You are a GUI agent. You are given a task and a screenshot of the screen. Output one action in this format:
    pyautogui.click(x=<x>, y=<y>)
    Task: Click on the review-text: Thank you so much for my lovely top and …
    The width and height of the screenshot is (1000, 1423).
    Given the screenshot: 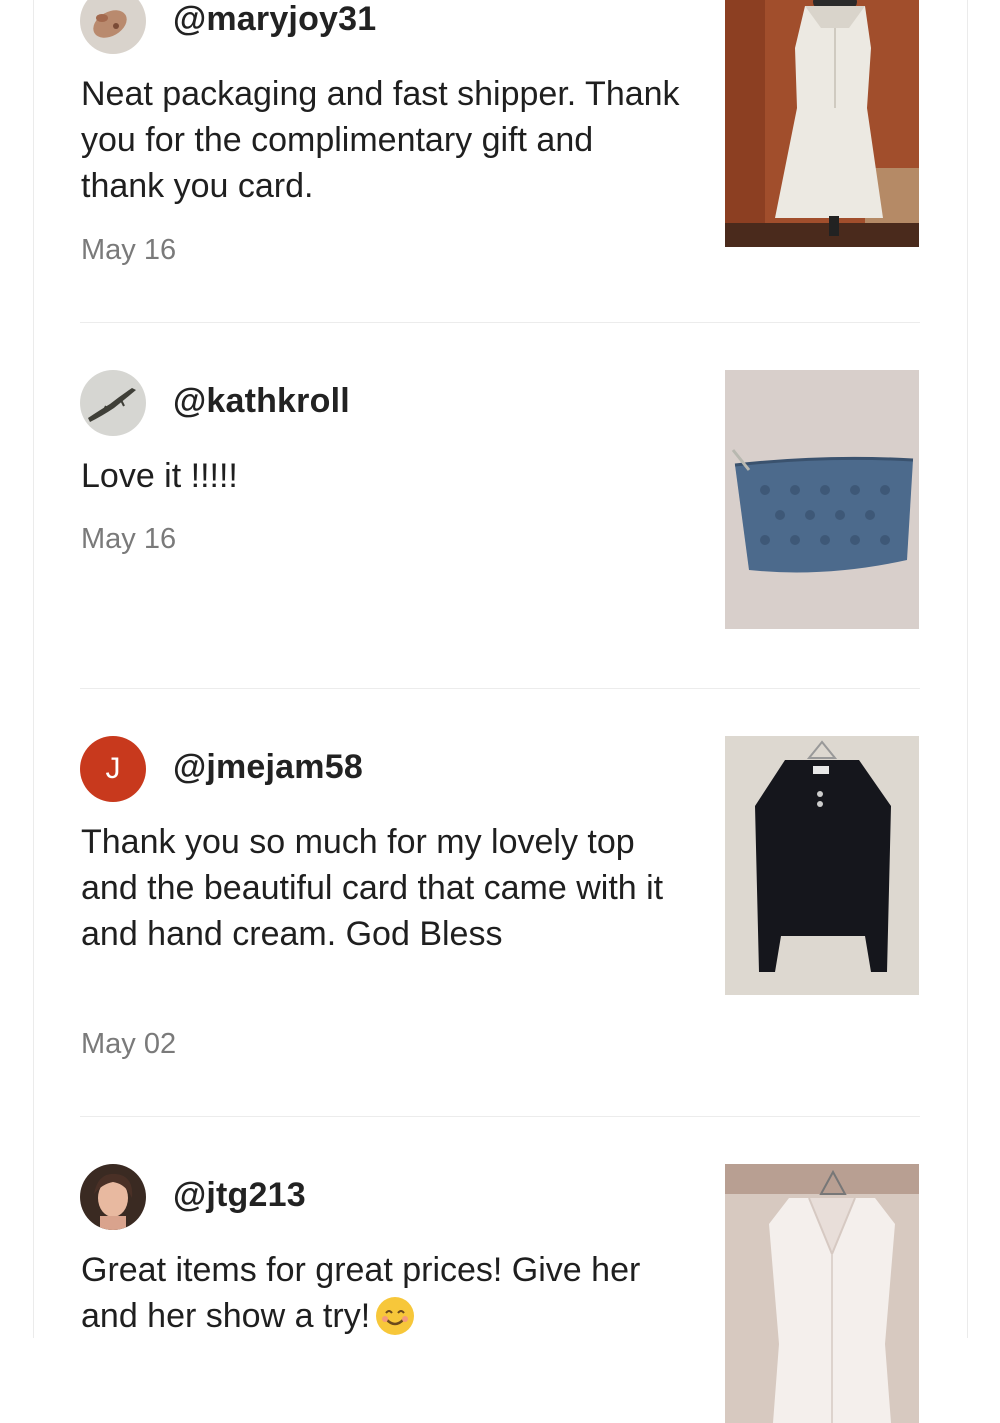 What is the action you would take?
    pyautogui.click(x=372, y=888)
    